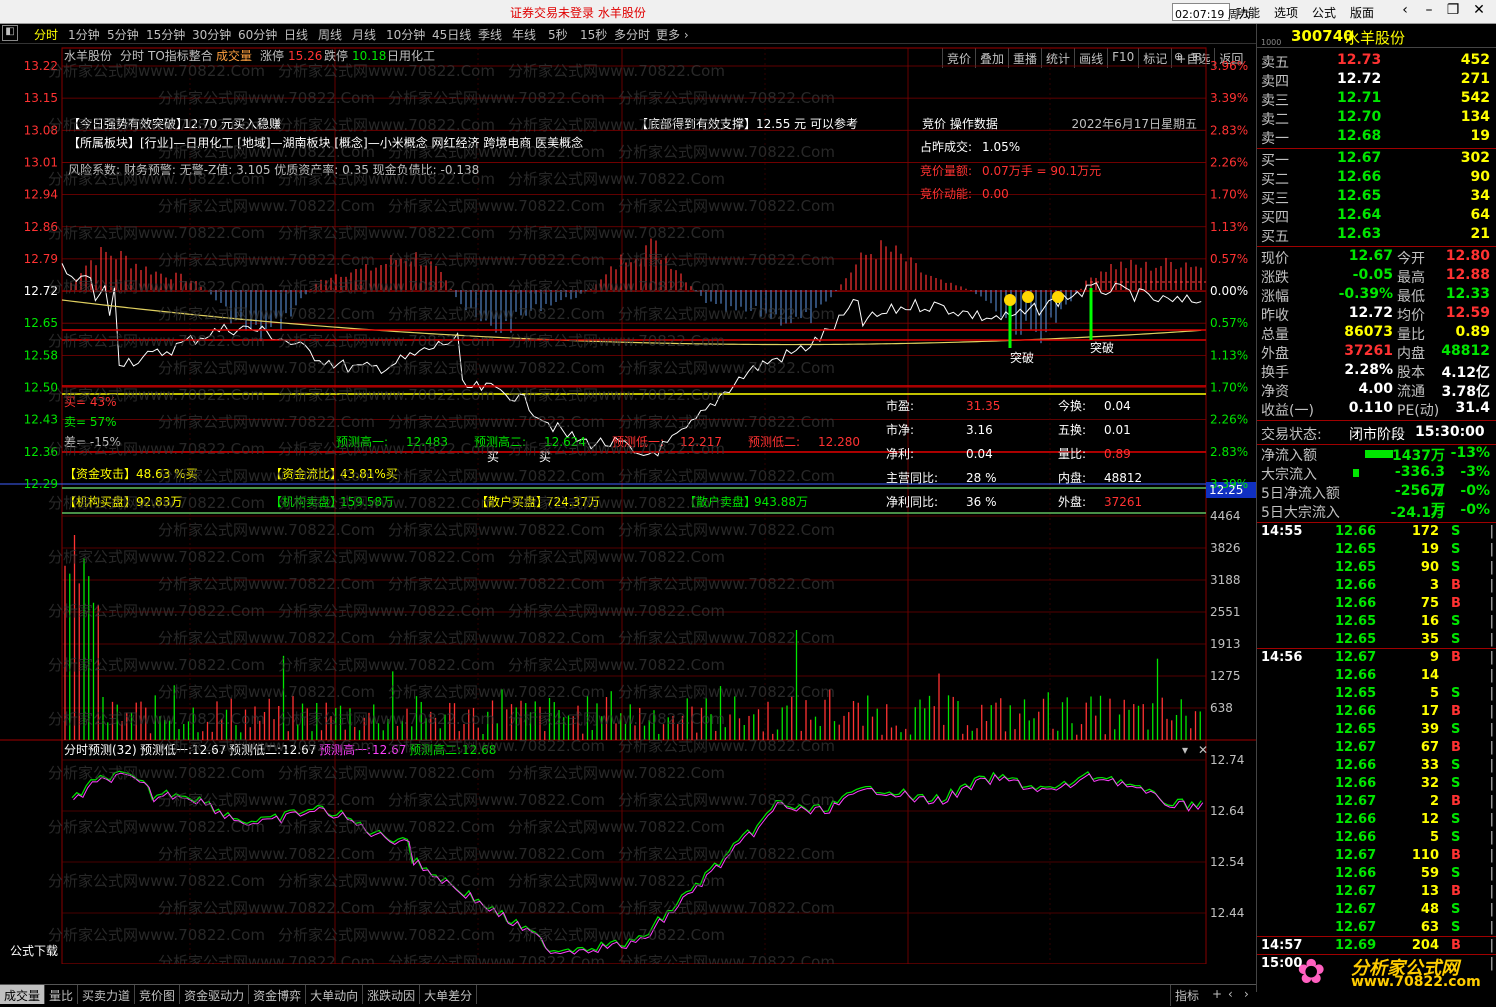 Image resolution: width=1496 pixels, height=1007 pixels. What do you see at coordinates (1229, 195) in the screenshot?
I see `pct-tick: 1.70%` at bounding box center [1229, 195].